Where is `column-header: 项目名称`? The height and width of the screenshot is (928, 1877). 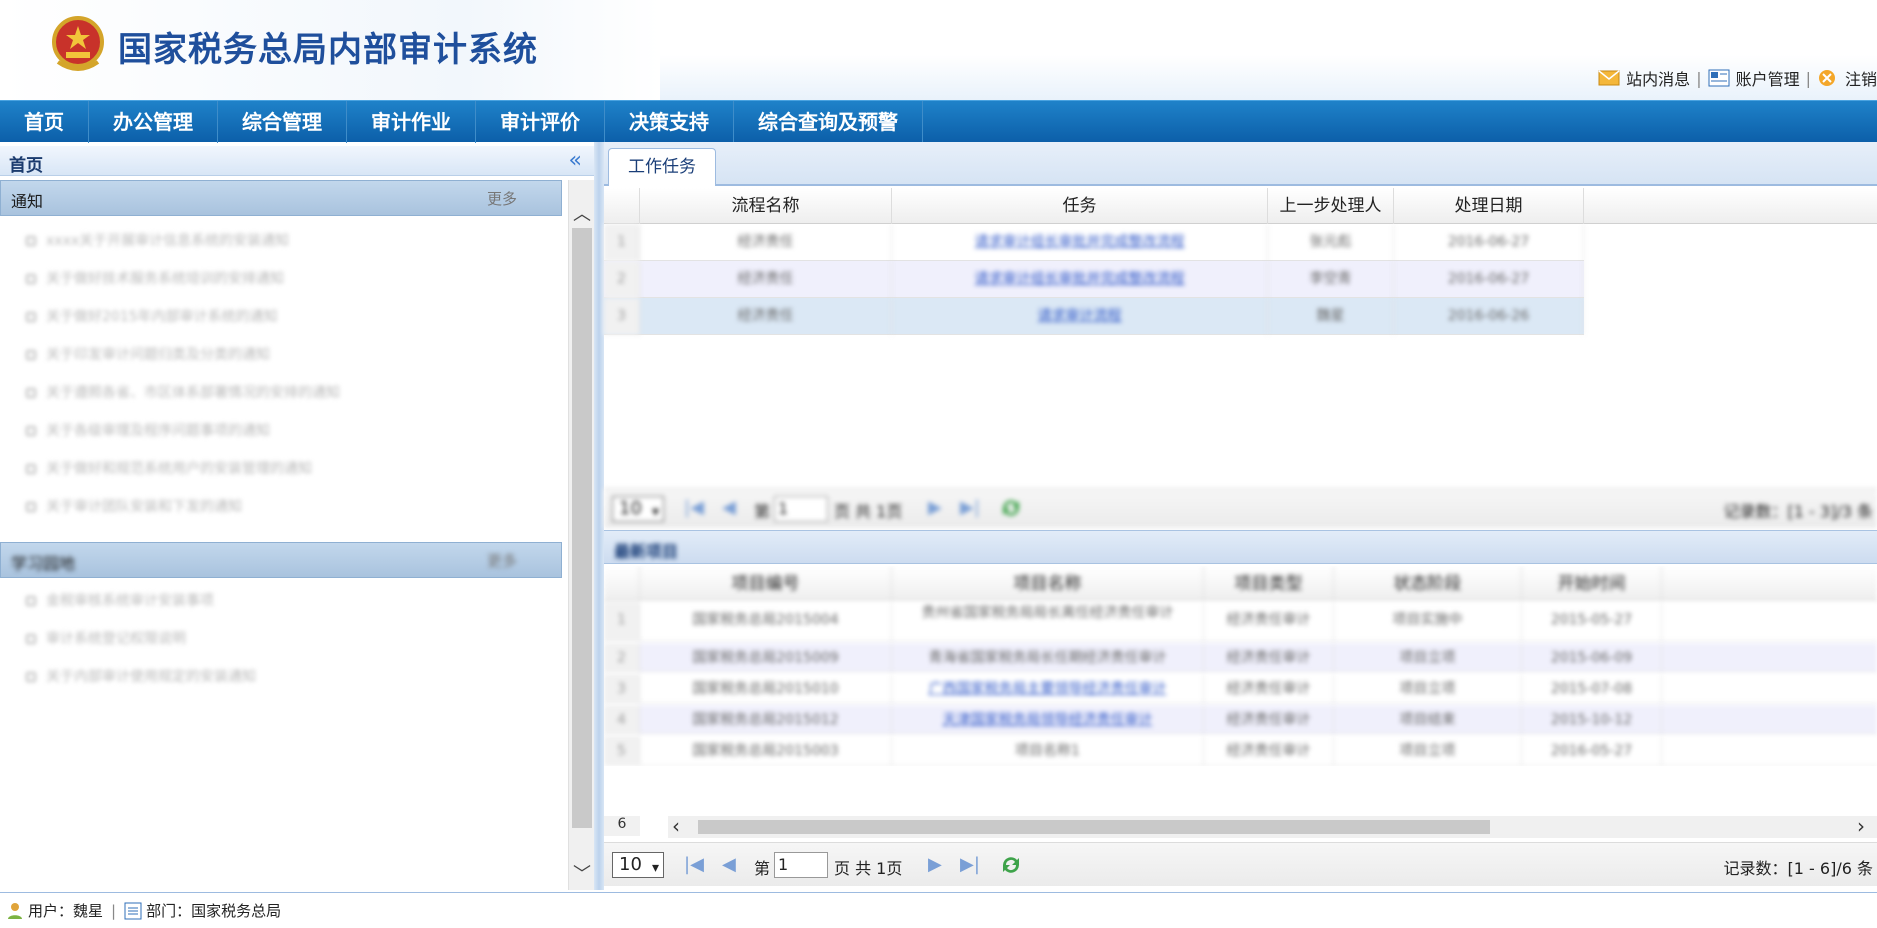
column-header: 项目名称 is located at coordinates (1048, 584).